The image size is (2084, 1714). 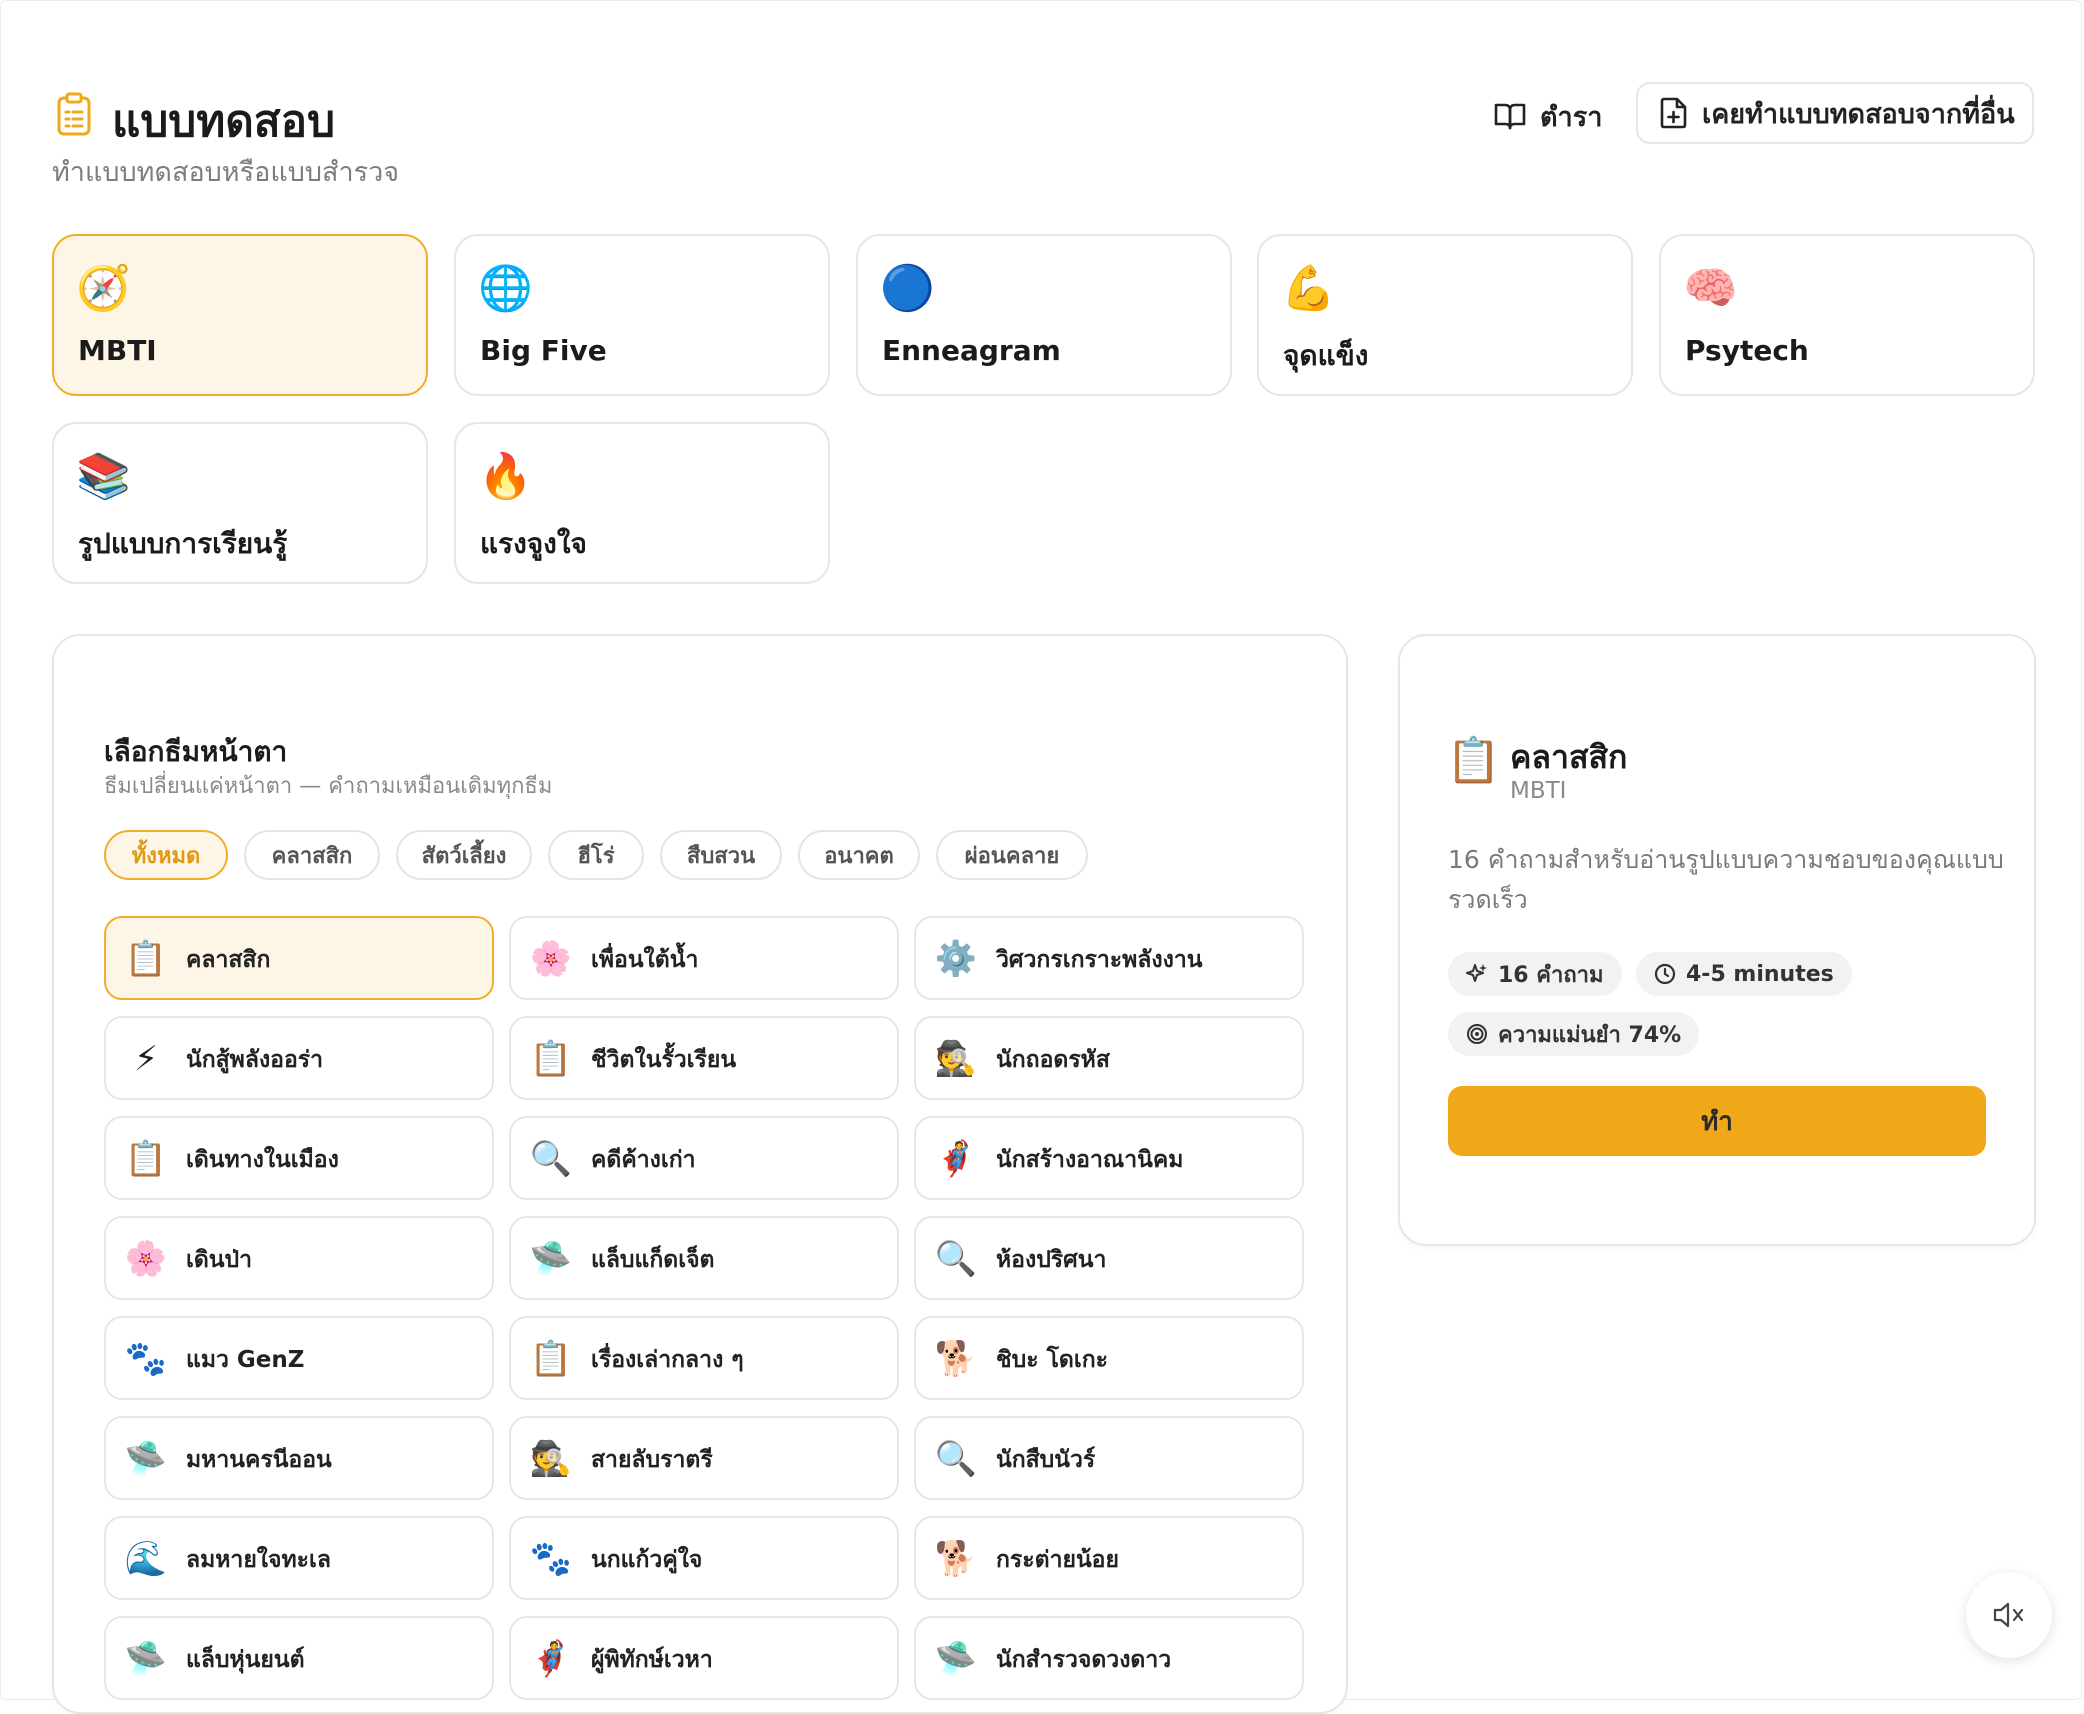 I want to click on theme-option: 📋 เรื่องเล่ากลาง ๆ, so click(x=704, y=1358).